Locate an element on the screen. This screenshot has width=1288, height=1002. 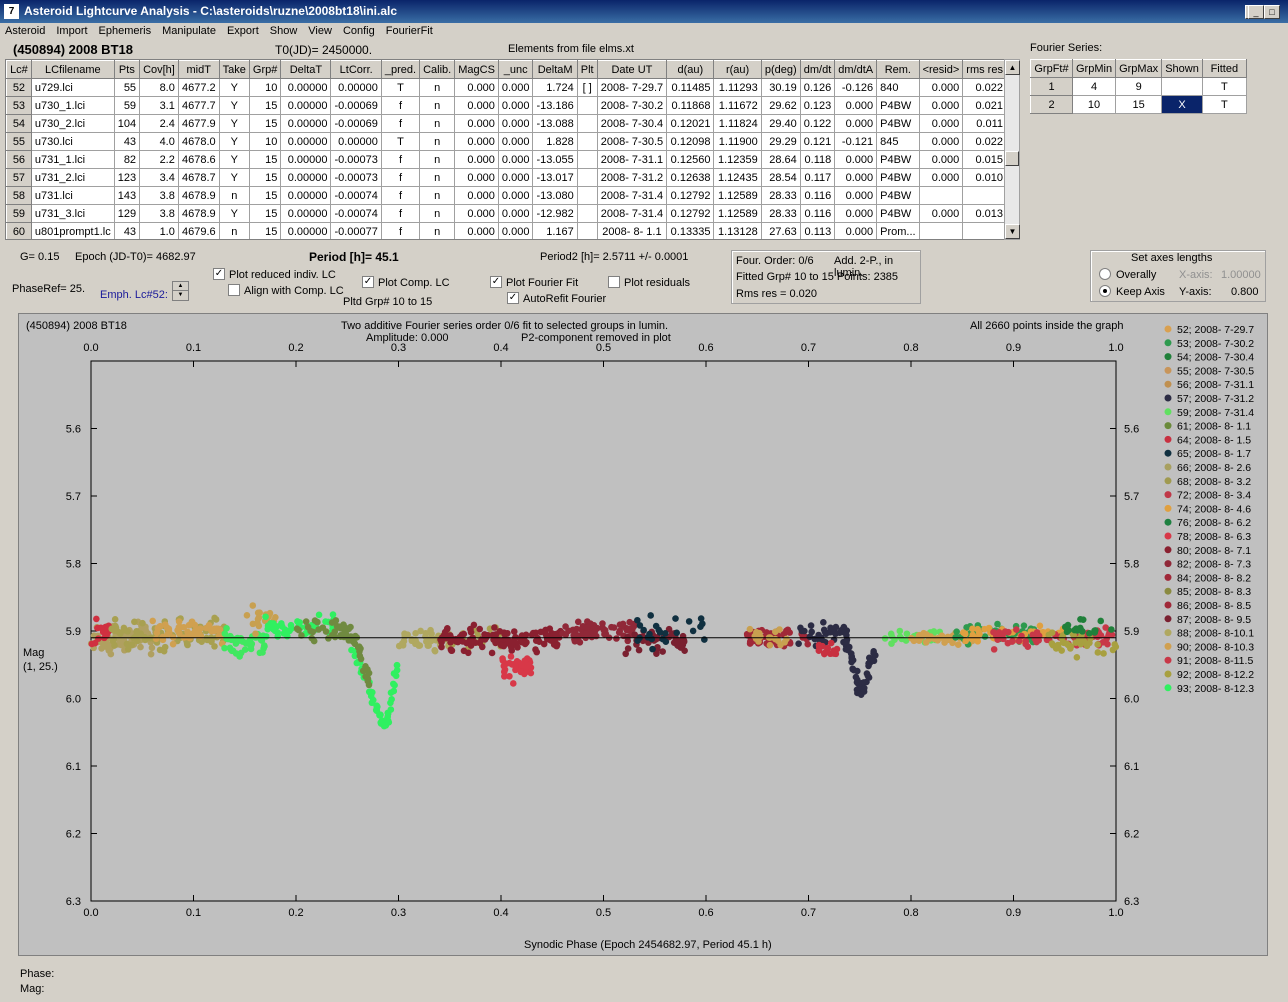
fourier-cell: X is located at coordinates (1182, 104).